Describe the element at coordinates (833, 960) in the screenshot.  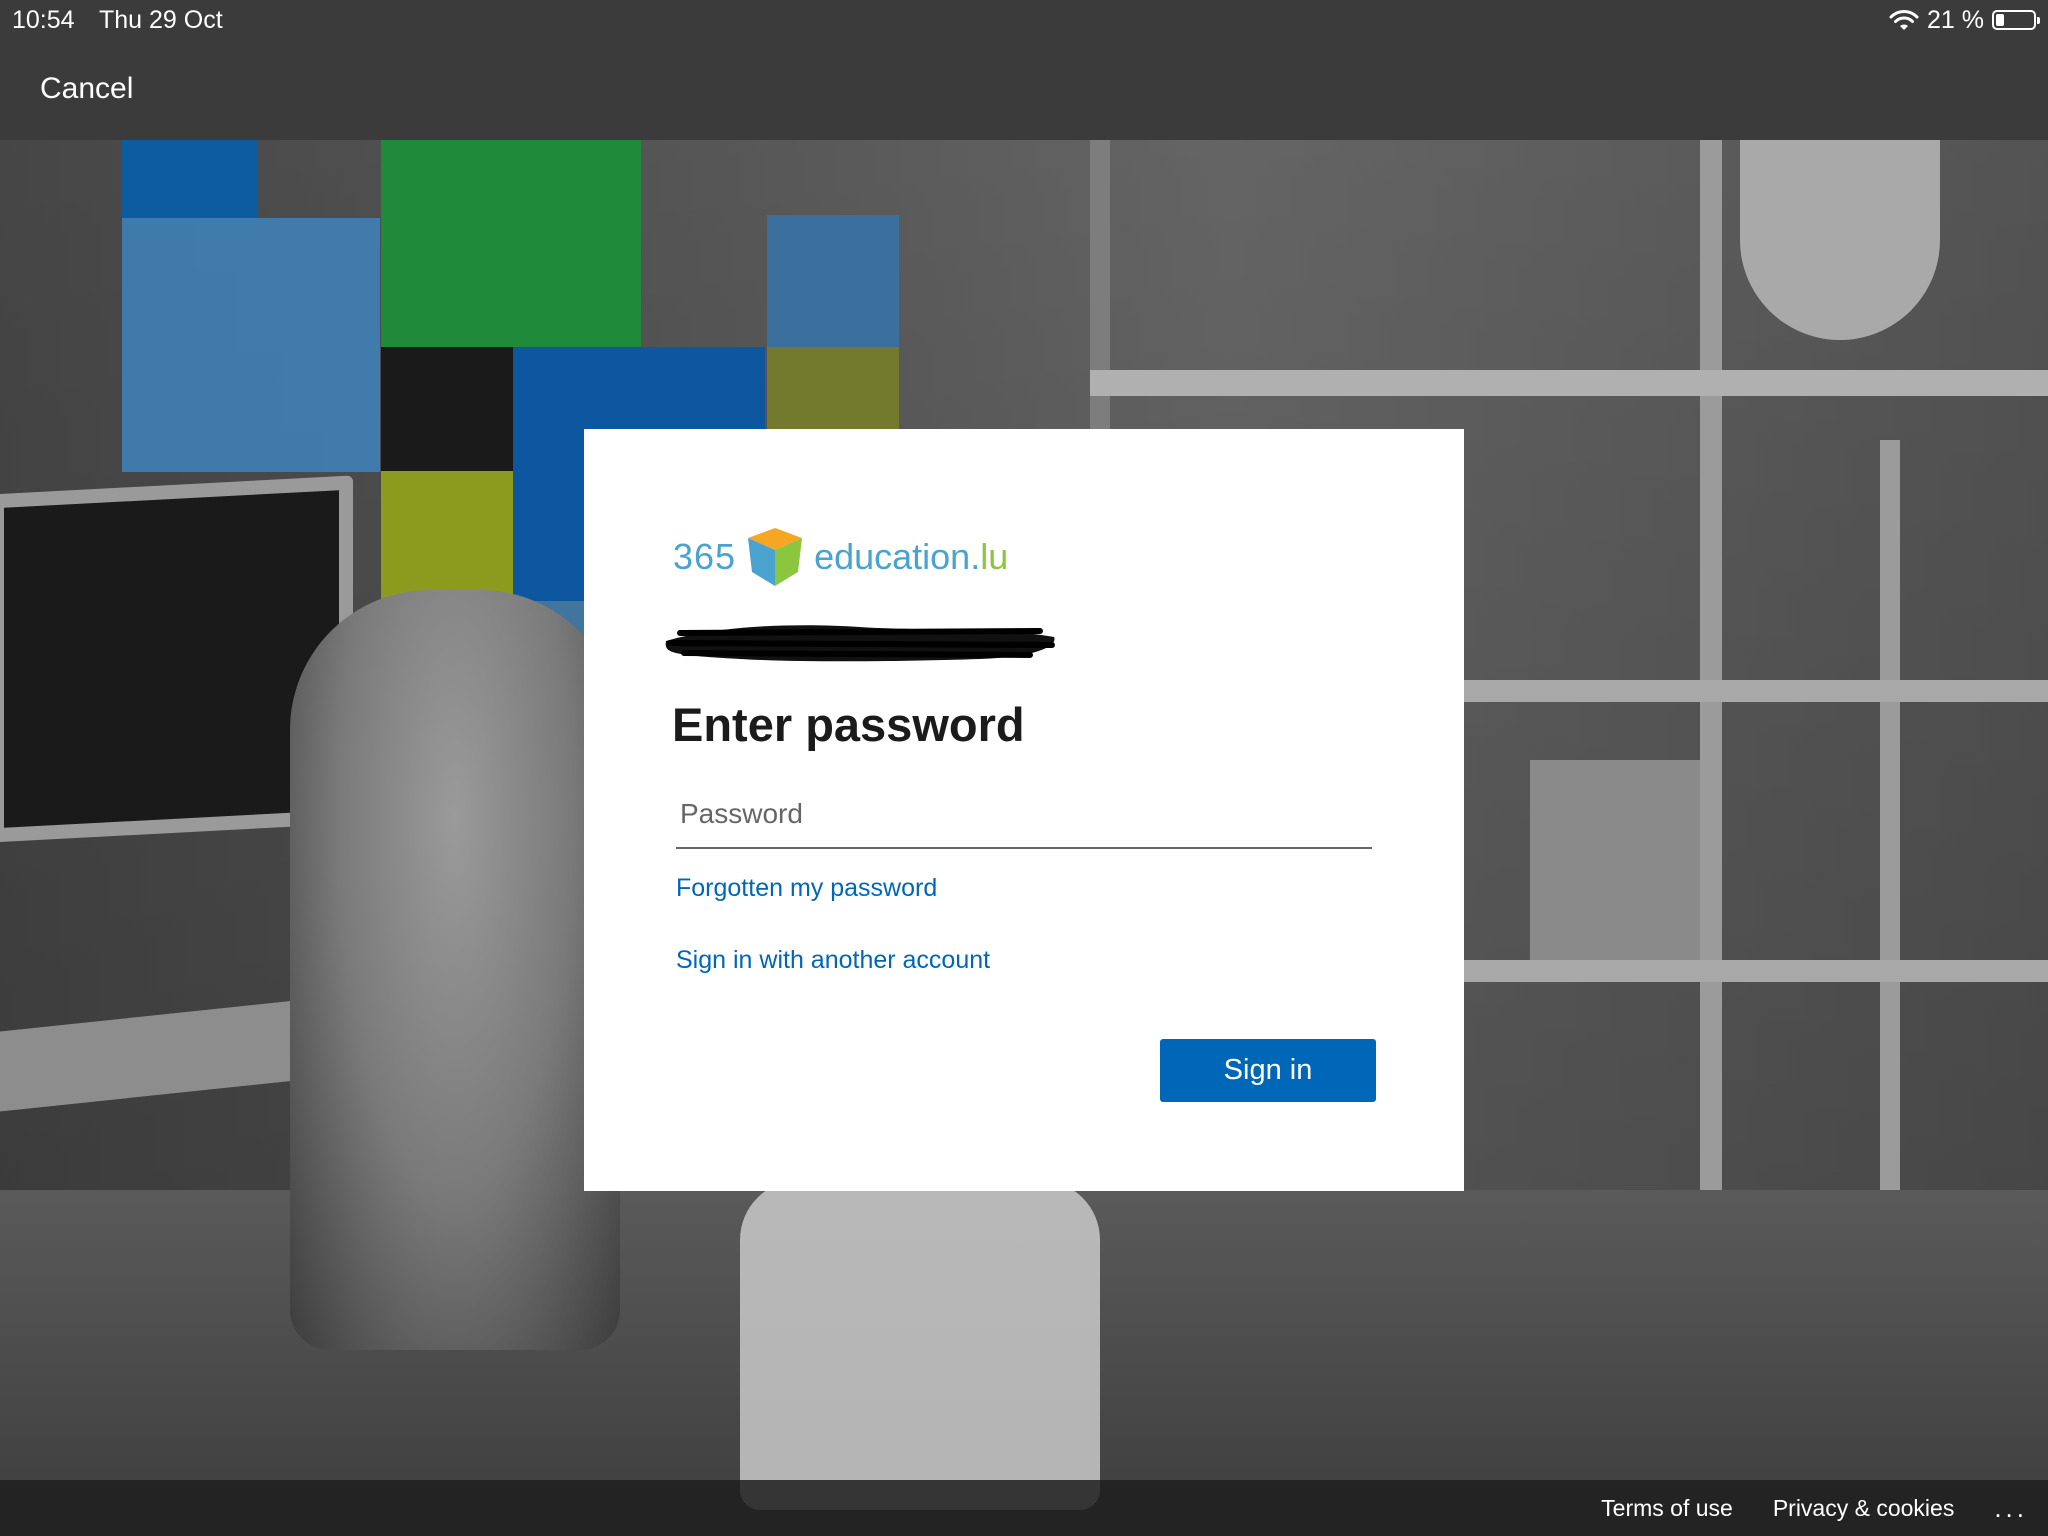
I see `sign-in-another-account-link: Sign in with another account` at that location.